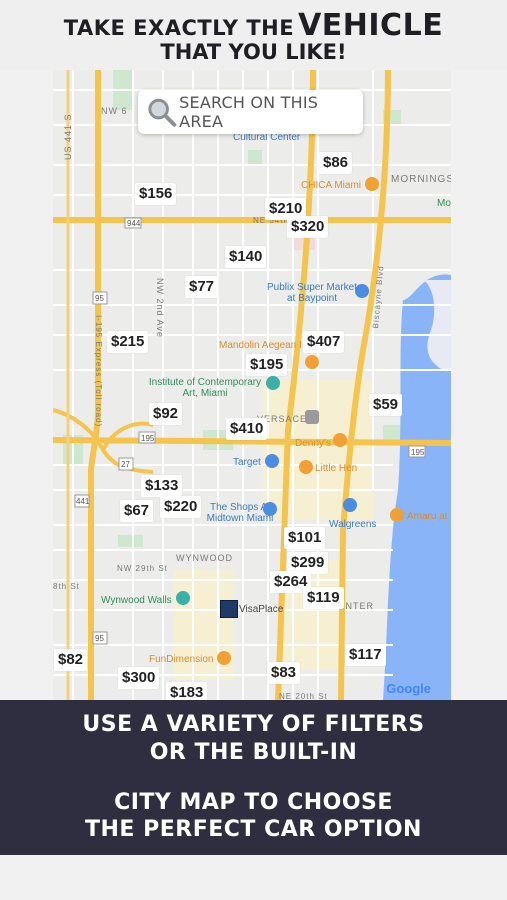  Describe the element at coordinates (139, 678) in the screenshot. I see `price-marker: $300` at that location.